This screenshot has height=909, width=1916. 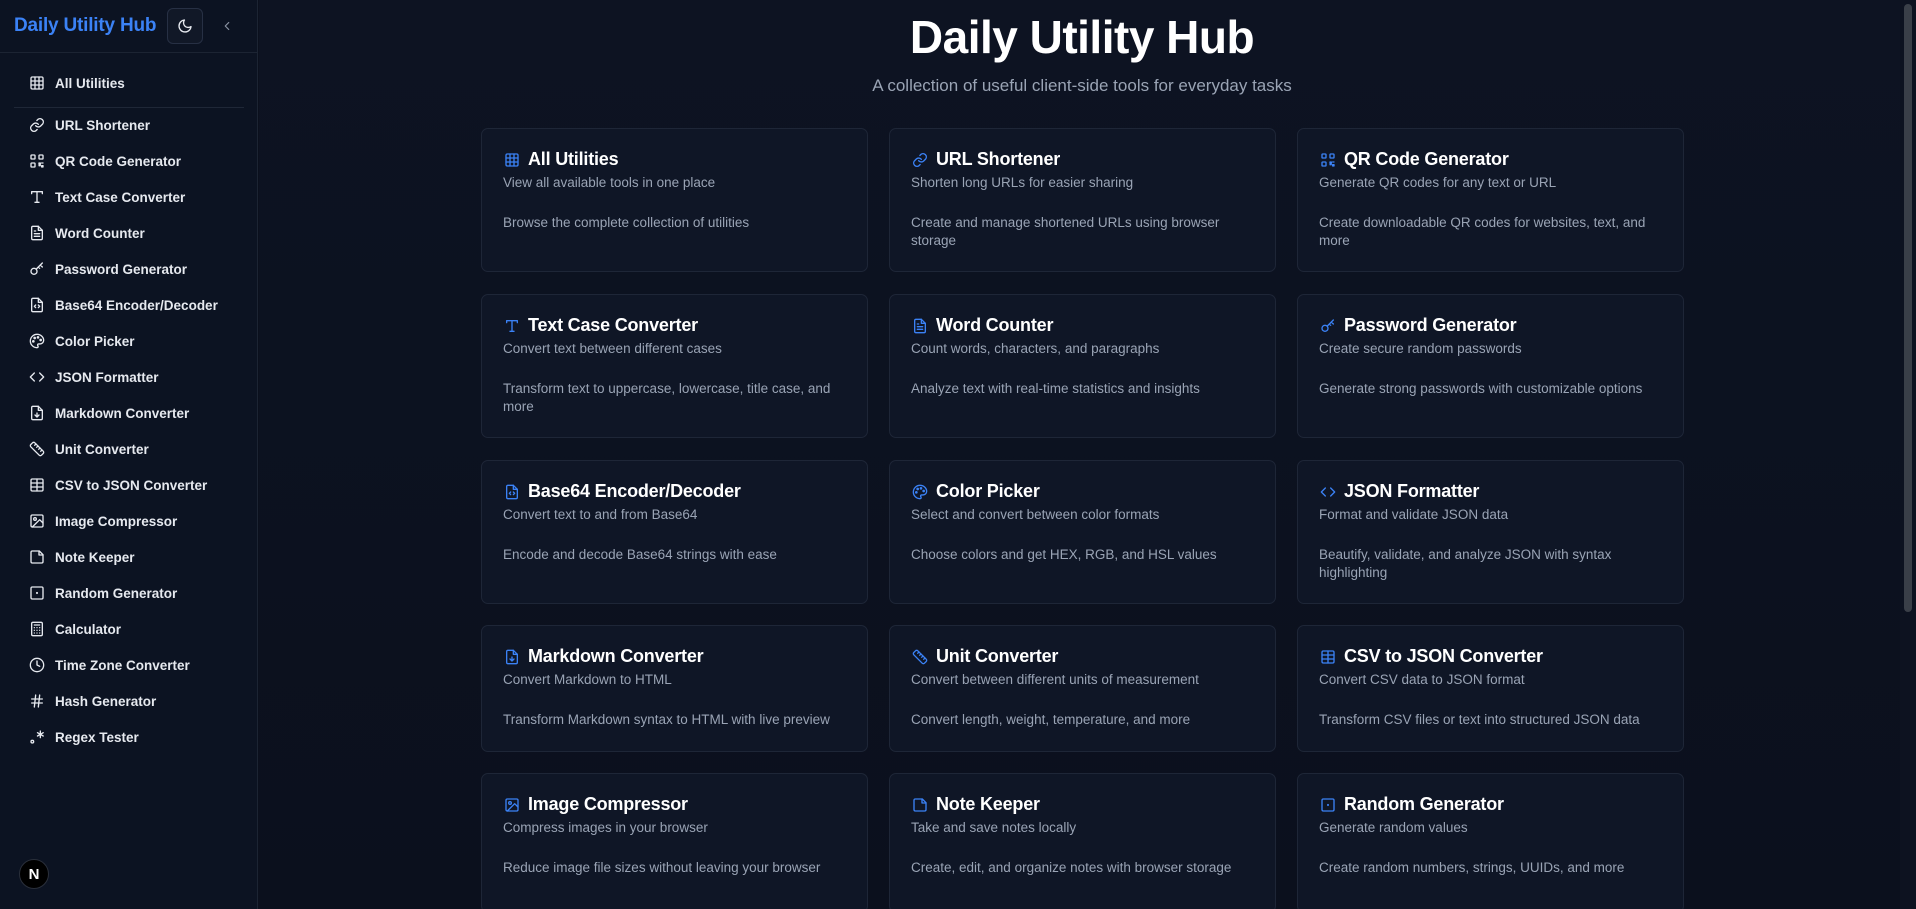 I want to click on sidebar-item-url-shortener: URL Shortener, so click(x=89, y=125).